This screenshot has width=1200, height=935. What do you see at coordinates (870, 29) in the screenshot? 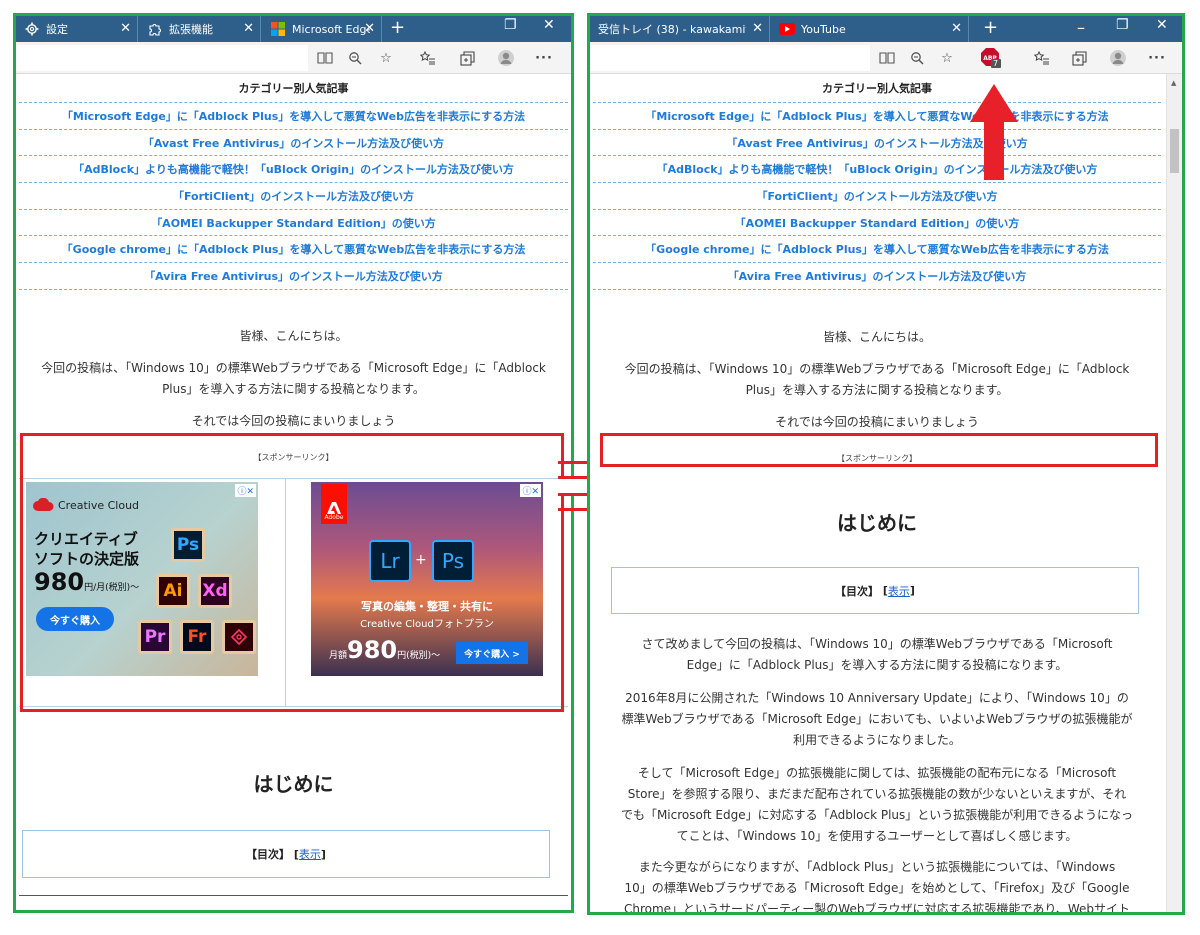
I see `tab-youtube: YouTube ✕` at bounding box center [870, 29].